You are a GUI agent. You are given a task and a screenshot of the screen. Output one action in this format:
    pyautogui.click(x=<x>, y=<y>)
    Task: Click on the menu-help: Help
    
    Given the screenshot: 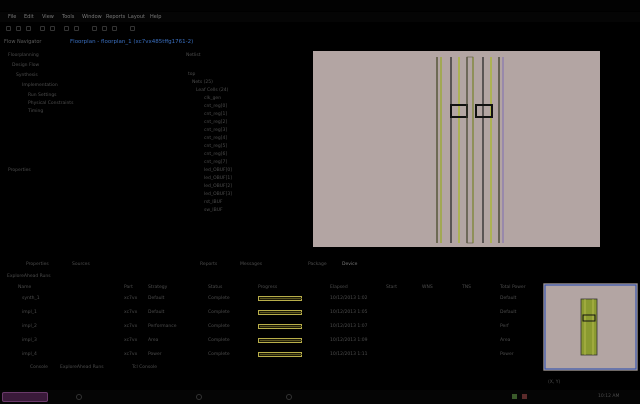 What is the action you would take?
    pyautogui.click(x=155, y=17)
    